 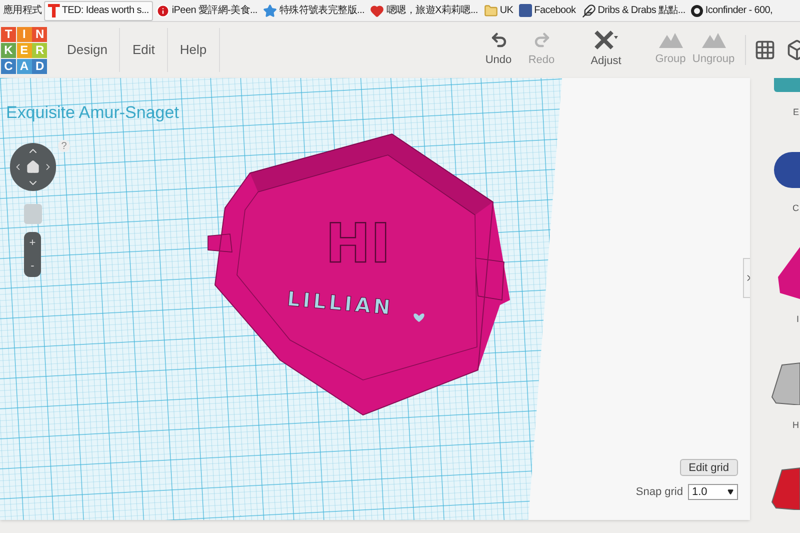 I want to click on bookmark-label: UK, so click(x=507, y=11).